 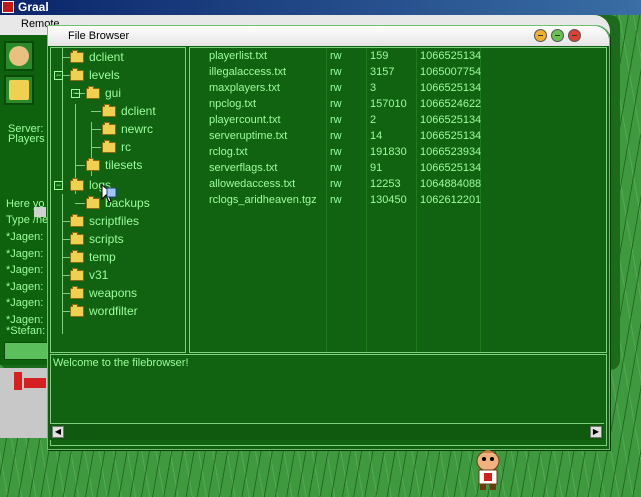 What do you see at coordinates (388, 200) in the screenshot?
I see `file-size: 130450` at bounding box center [388, 200].